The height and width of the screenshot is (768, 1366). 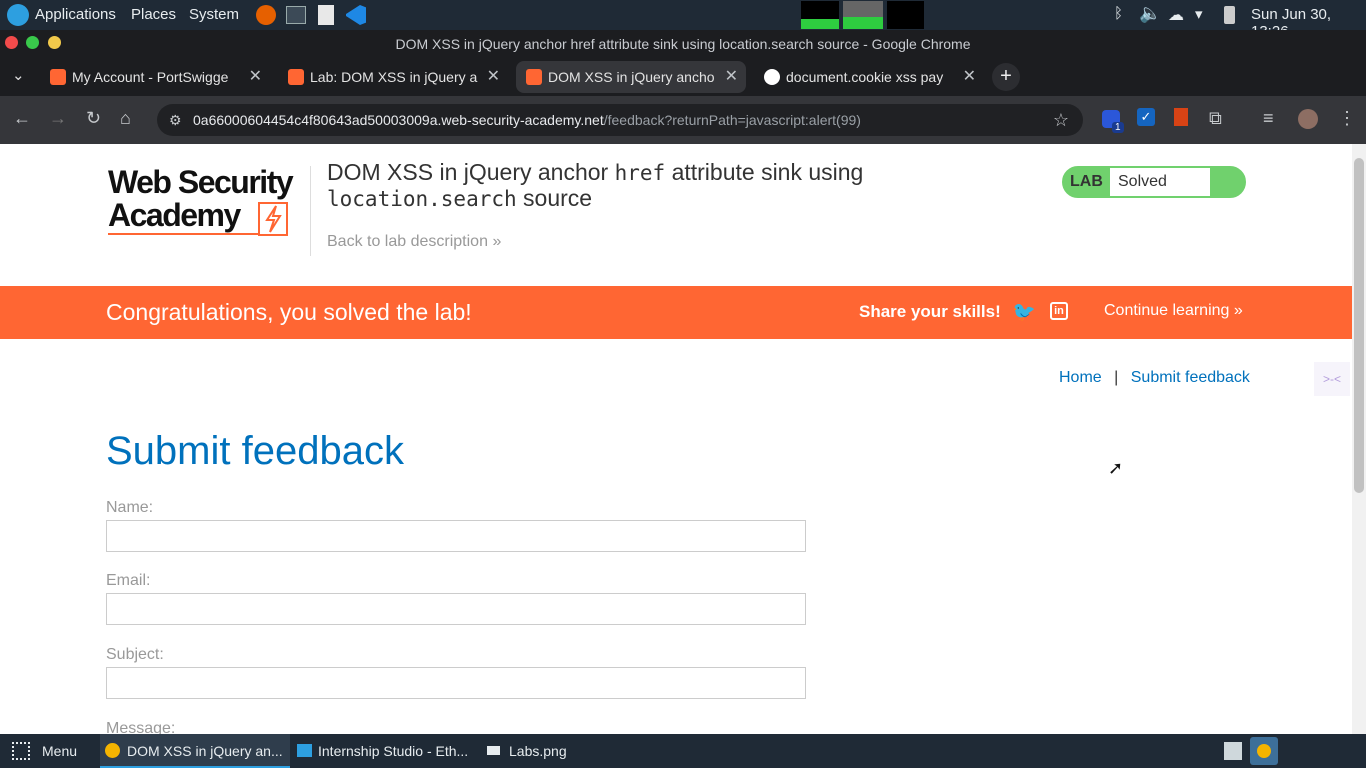 What do you see at coordinates (11, 42) in the screenshot?
I see `close-window-button` at bounding box center [11, 42].